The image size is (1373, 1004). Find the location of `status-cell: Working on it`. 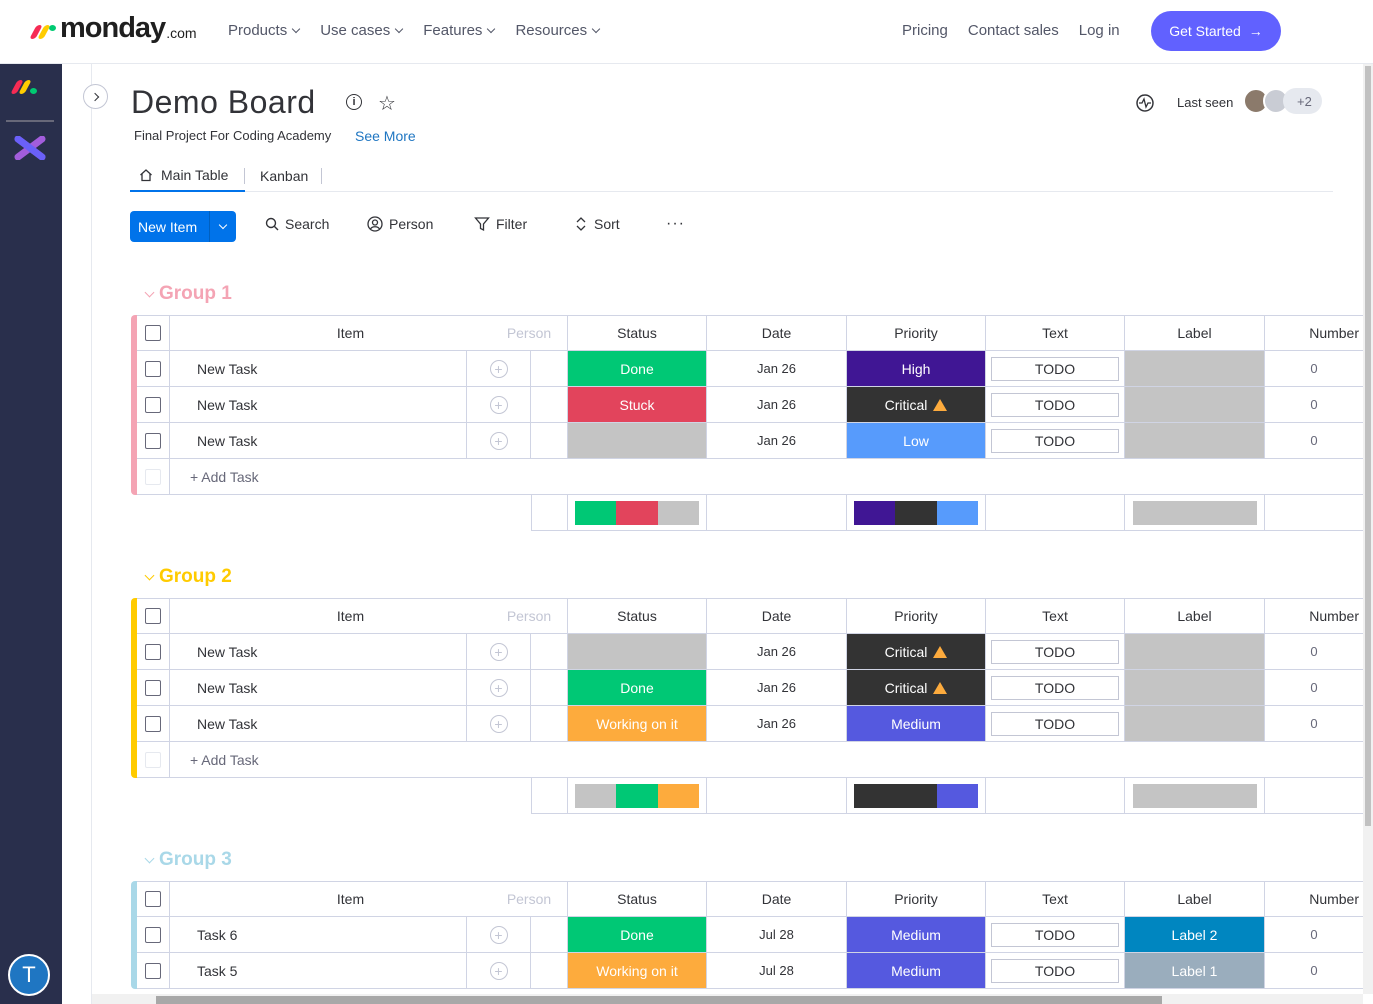

status-cell: Working on it is located at coordinates (637, 724).